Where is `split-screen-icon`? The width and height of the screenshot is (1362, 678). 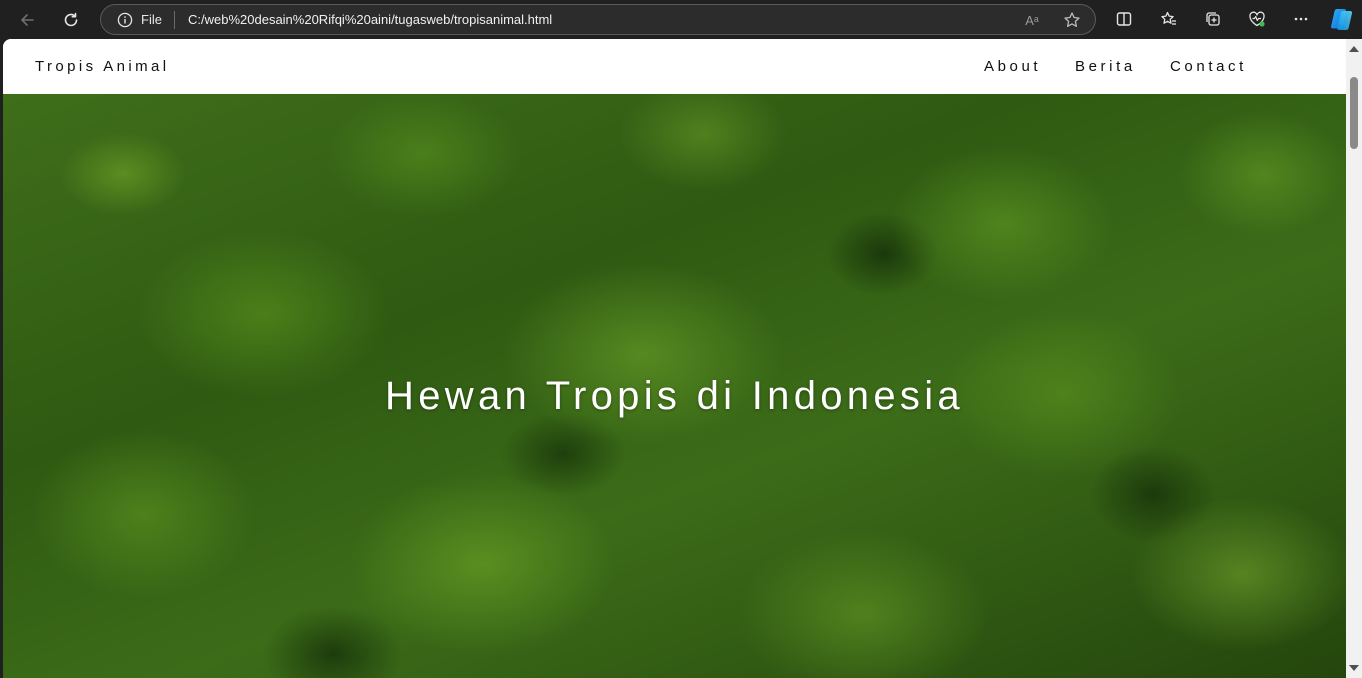 split-screen-icon is located at coordinates (1124, 19).